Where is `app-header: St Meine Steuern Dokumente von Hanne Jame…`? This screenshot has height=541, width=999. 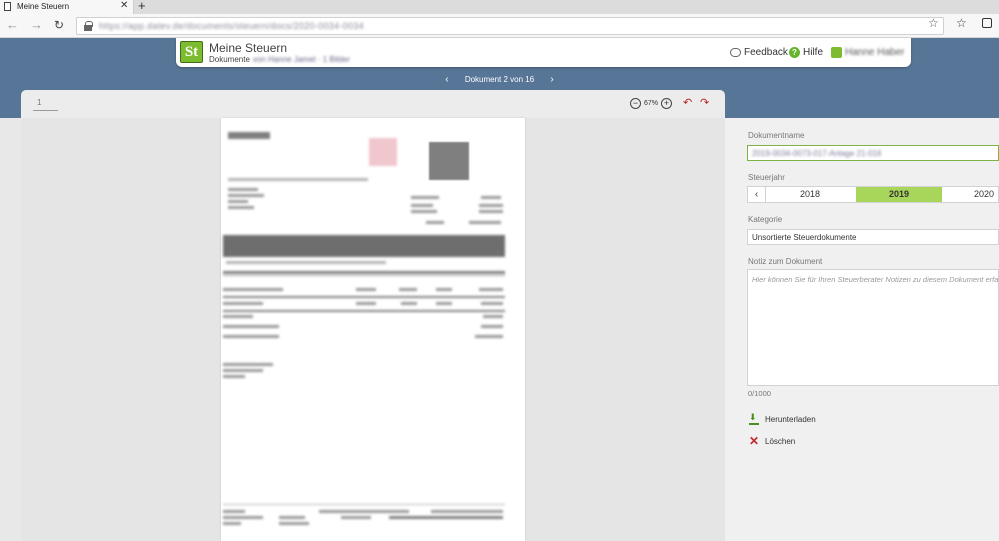
app-header: St Meine Steuern Dokumente von Hanne Jame… is located at coordinates (543, 52).